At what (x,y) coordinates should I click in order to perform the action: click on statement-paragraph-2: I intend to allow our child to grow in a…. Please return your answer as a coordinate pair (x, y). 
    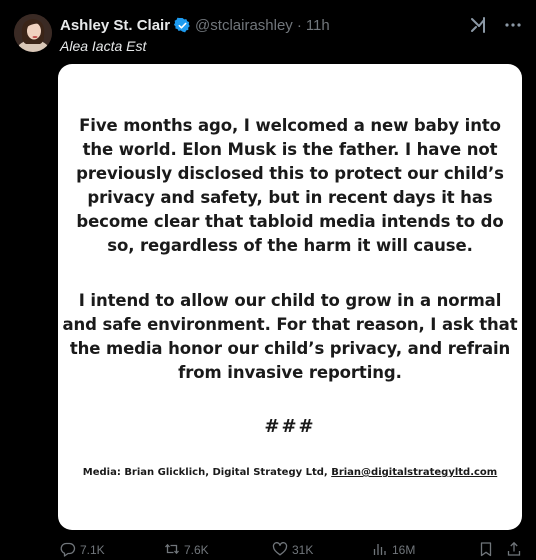
    Looking at the image, I should click on (290, 337).